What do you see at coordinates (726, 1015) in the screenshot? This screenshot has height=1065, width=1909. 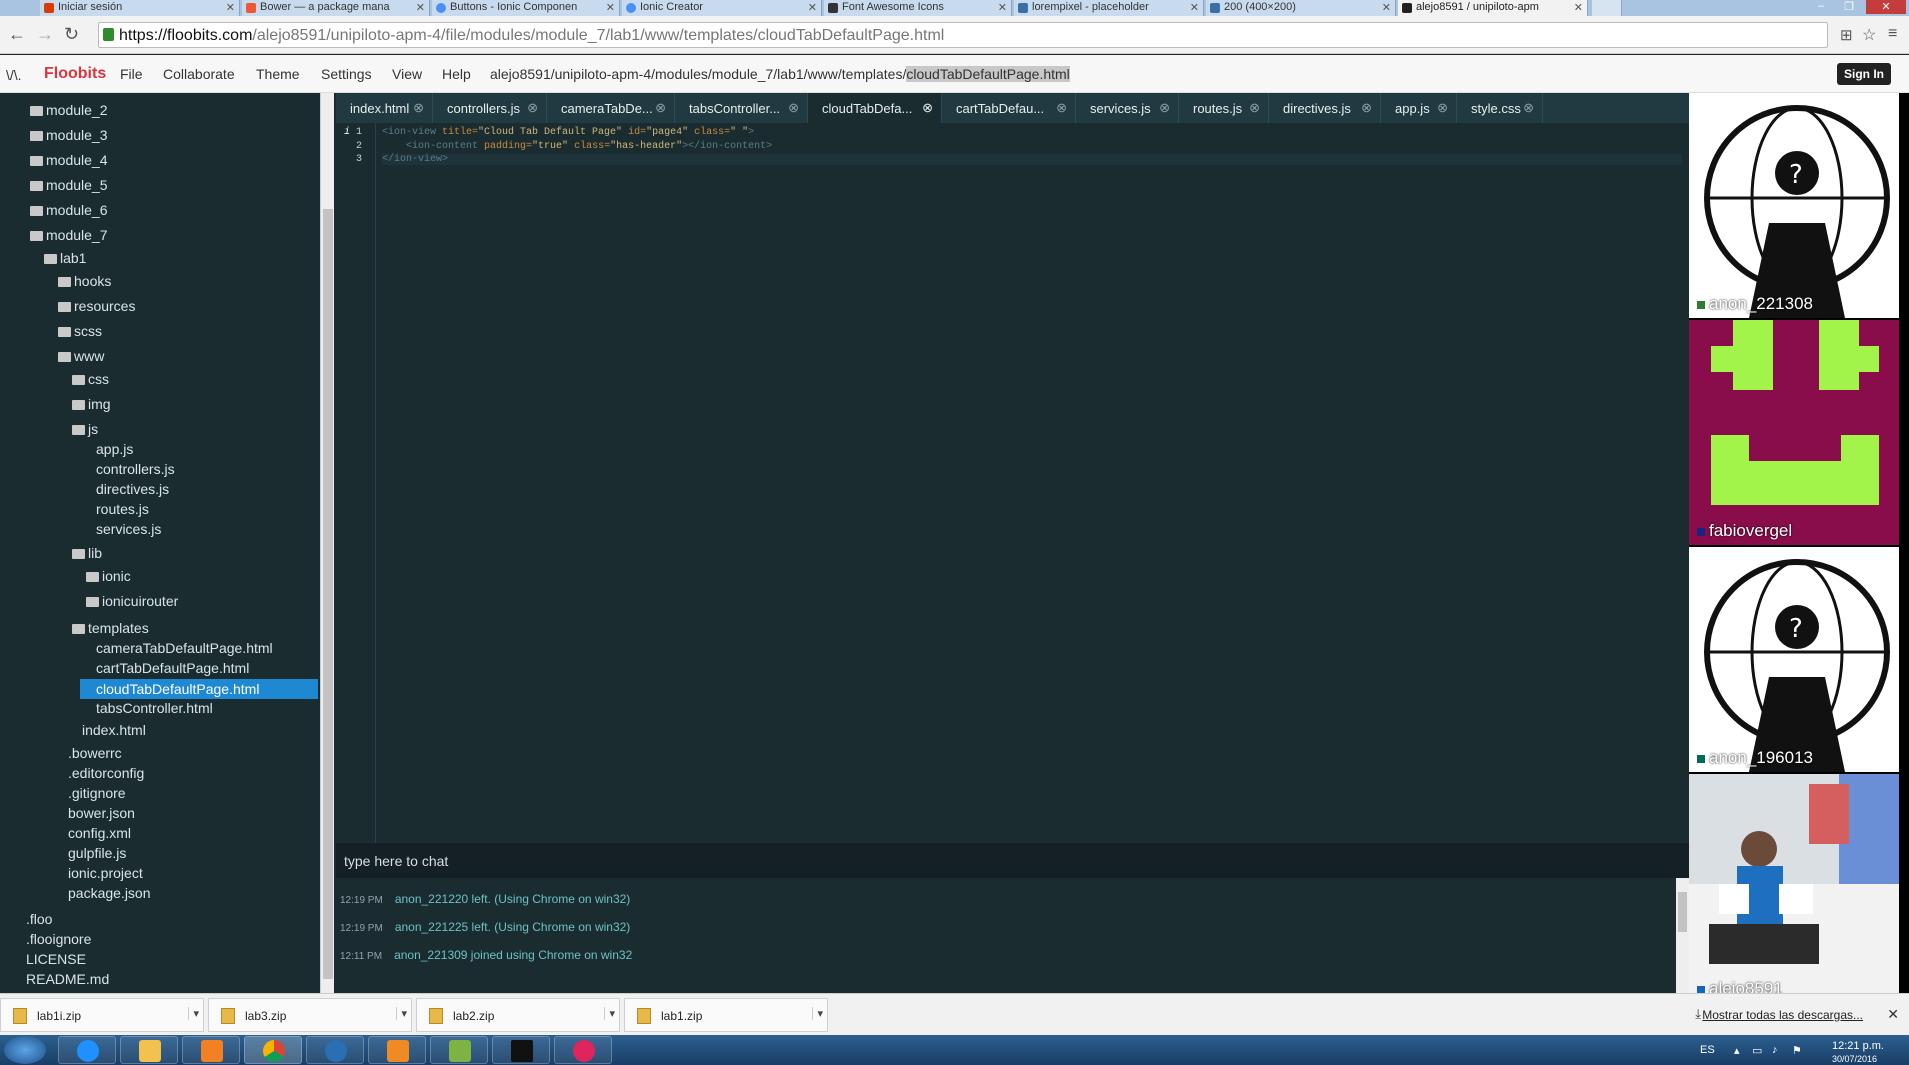 I see `download-item: lab1.zip ▾` at bounding box center [726, 1015].